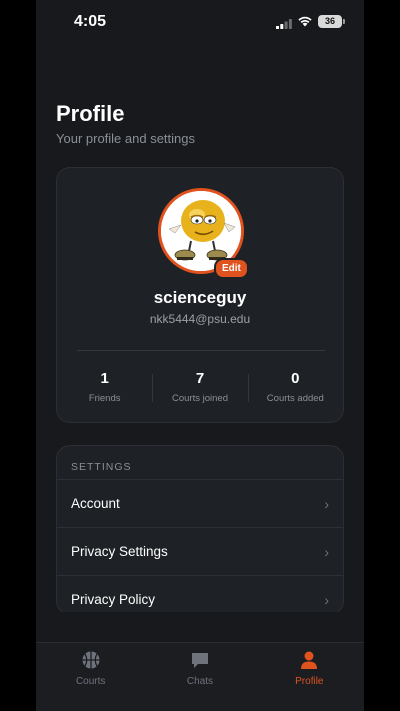  I want to click on stat-courts-joined: 7 Courts joined, so click(199, 386).